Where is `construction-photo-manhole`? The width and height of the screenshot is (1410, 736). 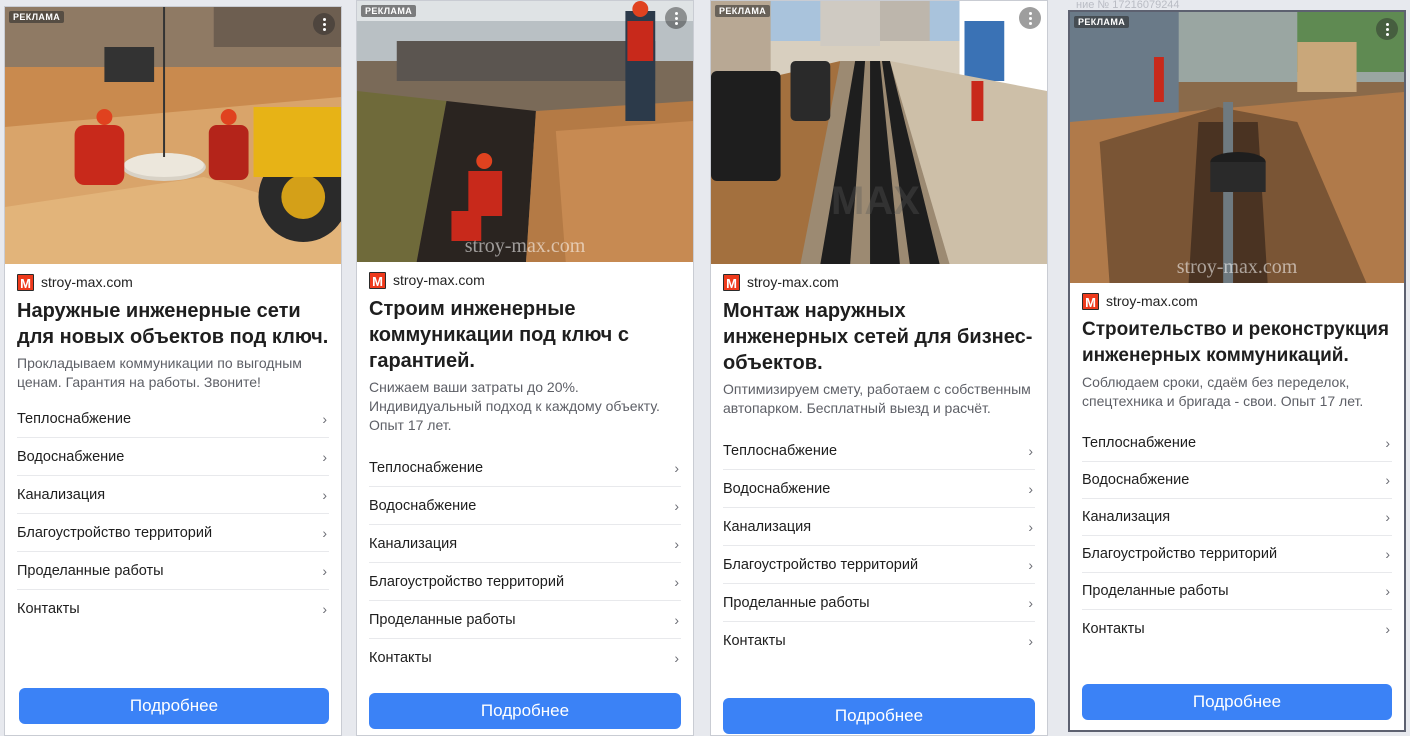
construction-photo-manhole is located at coordinates (173, 135).